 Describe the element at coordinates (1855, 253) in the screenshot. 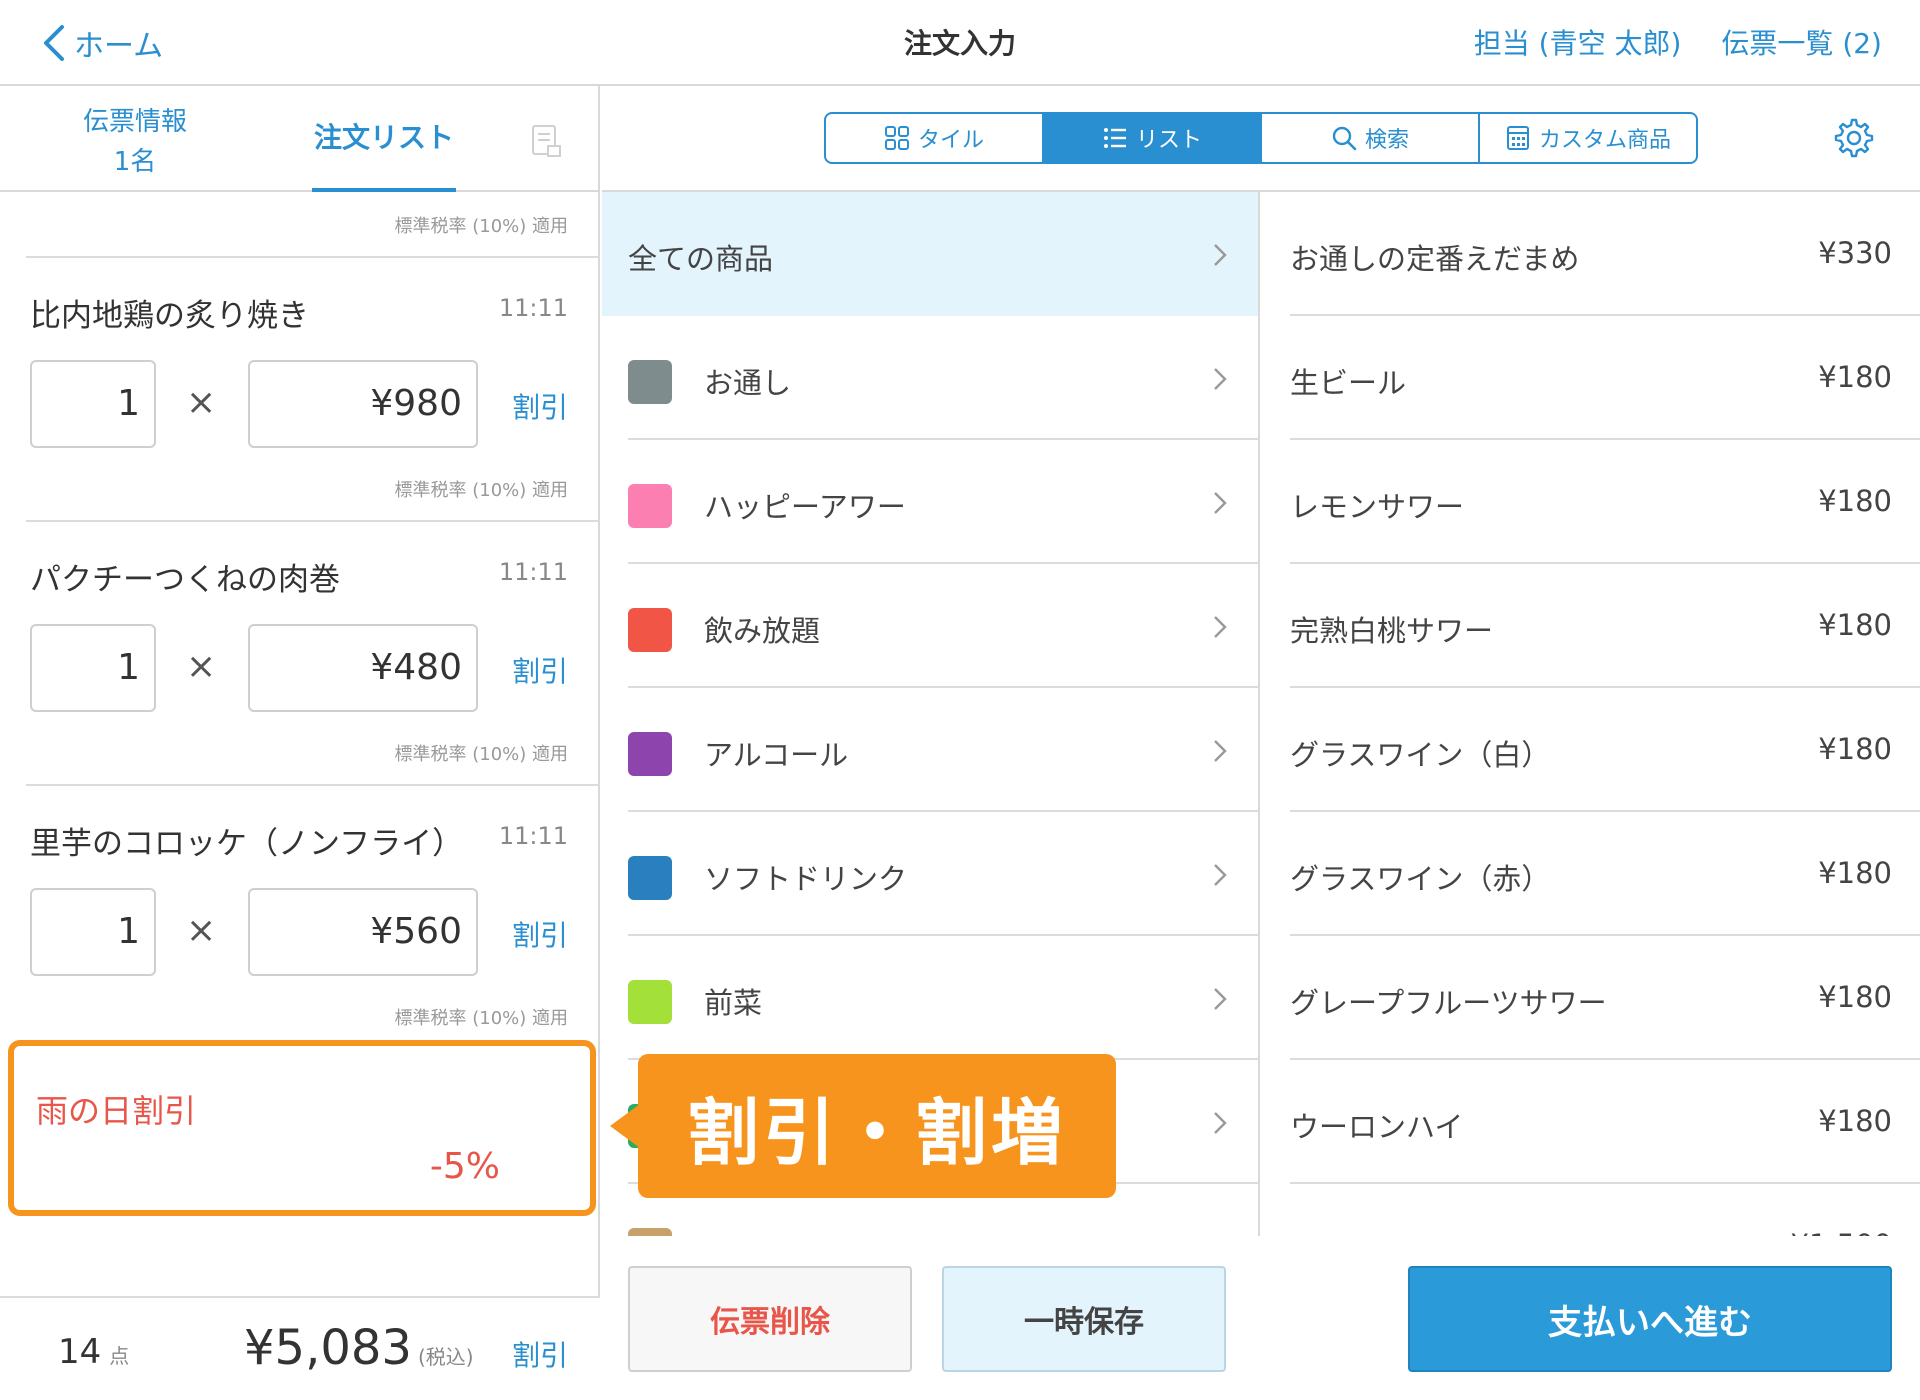

I see `product-price: ¥330` at that location.